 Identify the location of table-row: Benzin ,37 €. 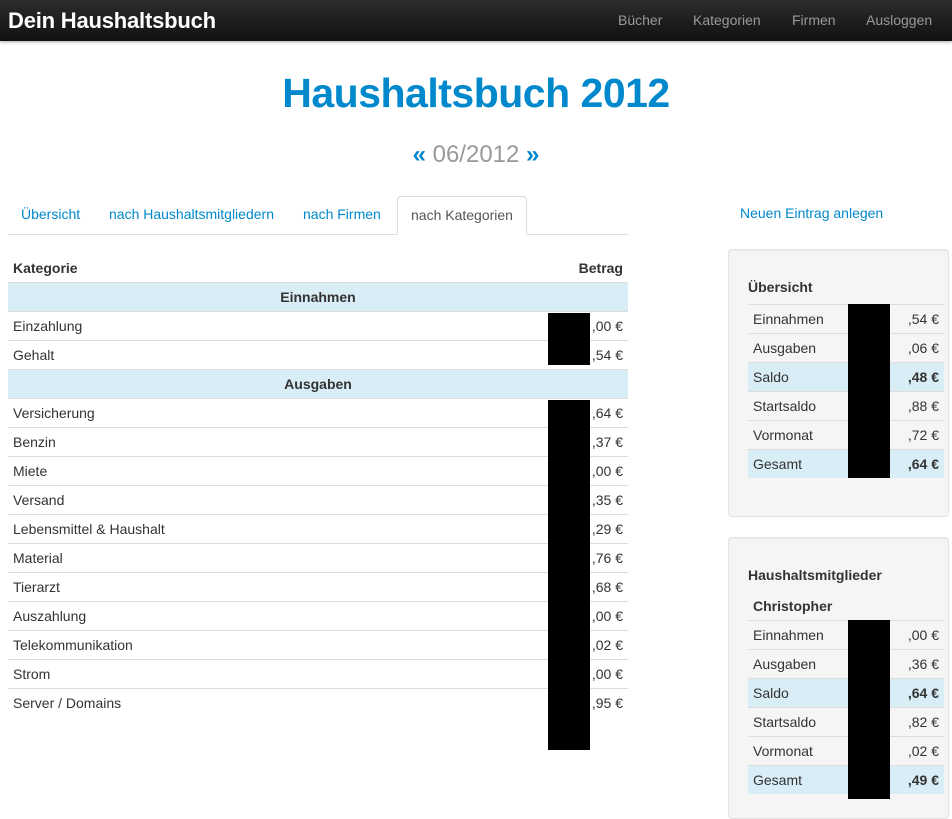
(318, 442).